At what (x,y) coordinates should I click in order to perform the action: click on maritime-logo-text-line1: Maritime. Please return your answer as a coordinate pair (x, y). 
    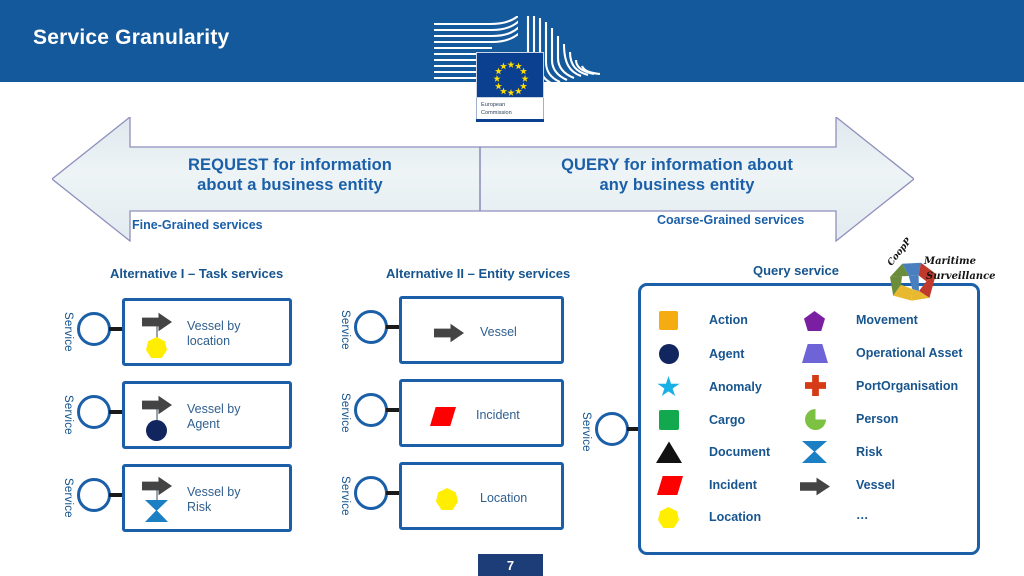
    Looking at the image, I should click on (950, 261).